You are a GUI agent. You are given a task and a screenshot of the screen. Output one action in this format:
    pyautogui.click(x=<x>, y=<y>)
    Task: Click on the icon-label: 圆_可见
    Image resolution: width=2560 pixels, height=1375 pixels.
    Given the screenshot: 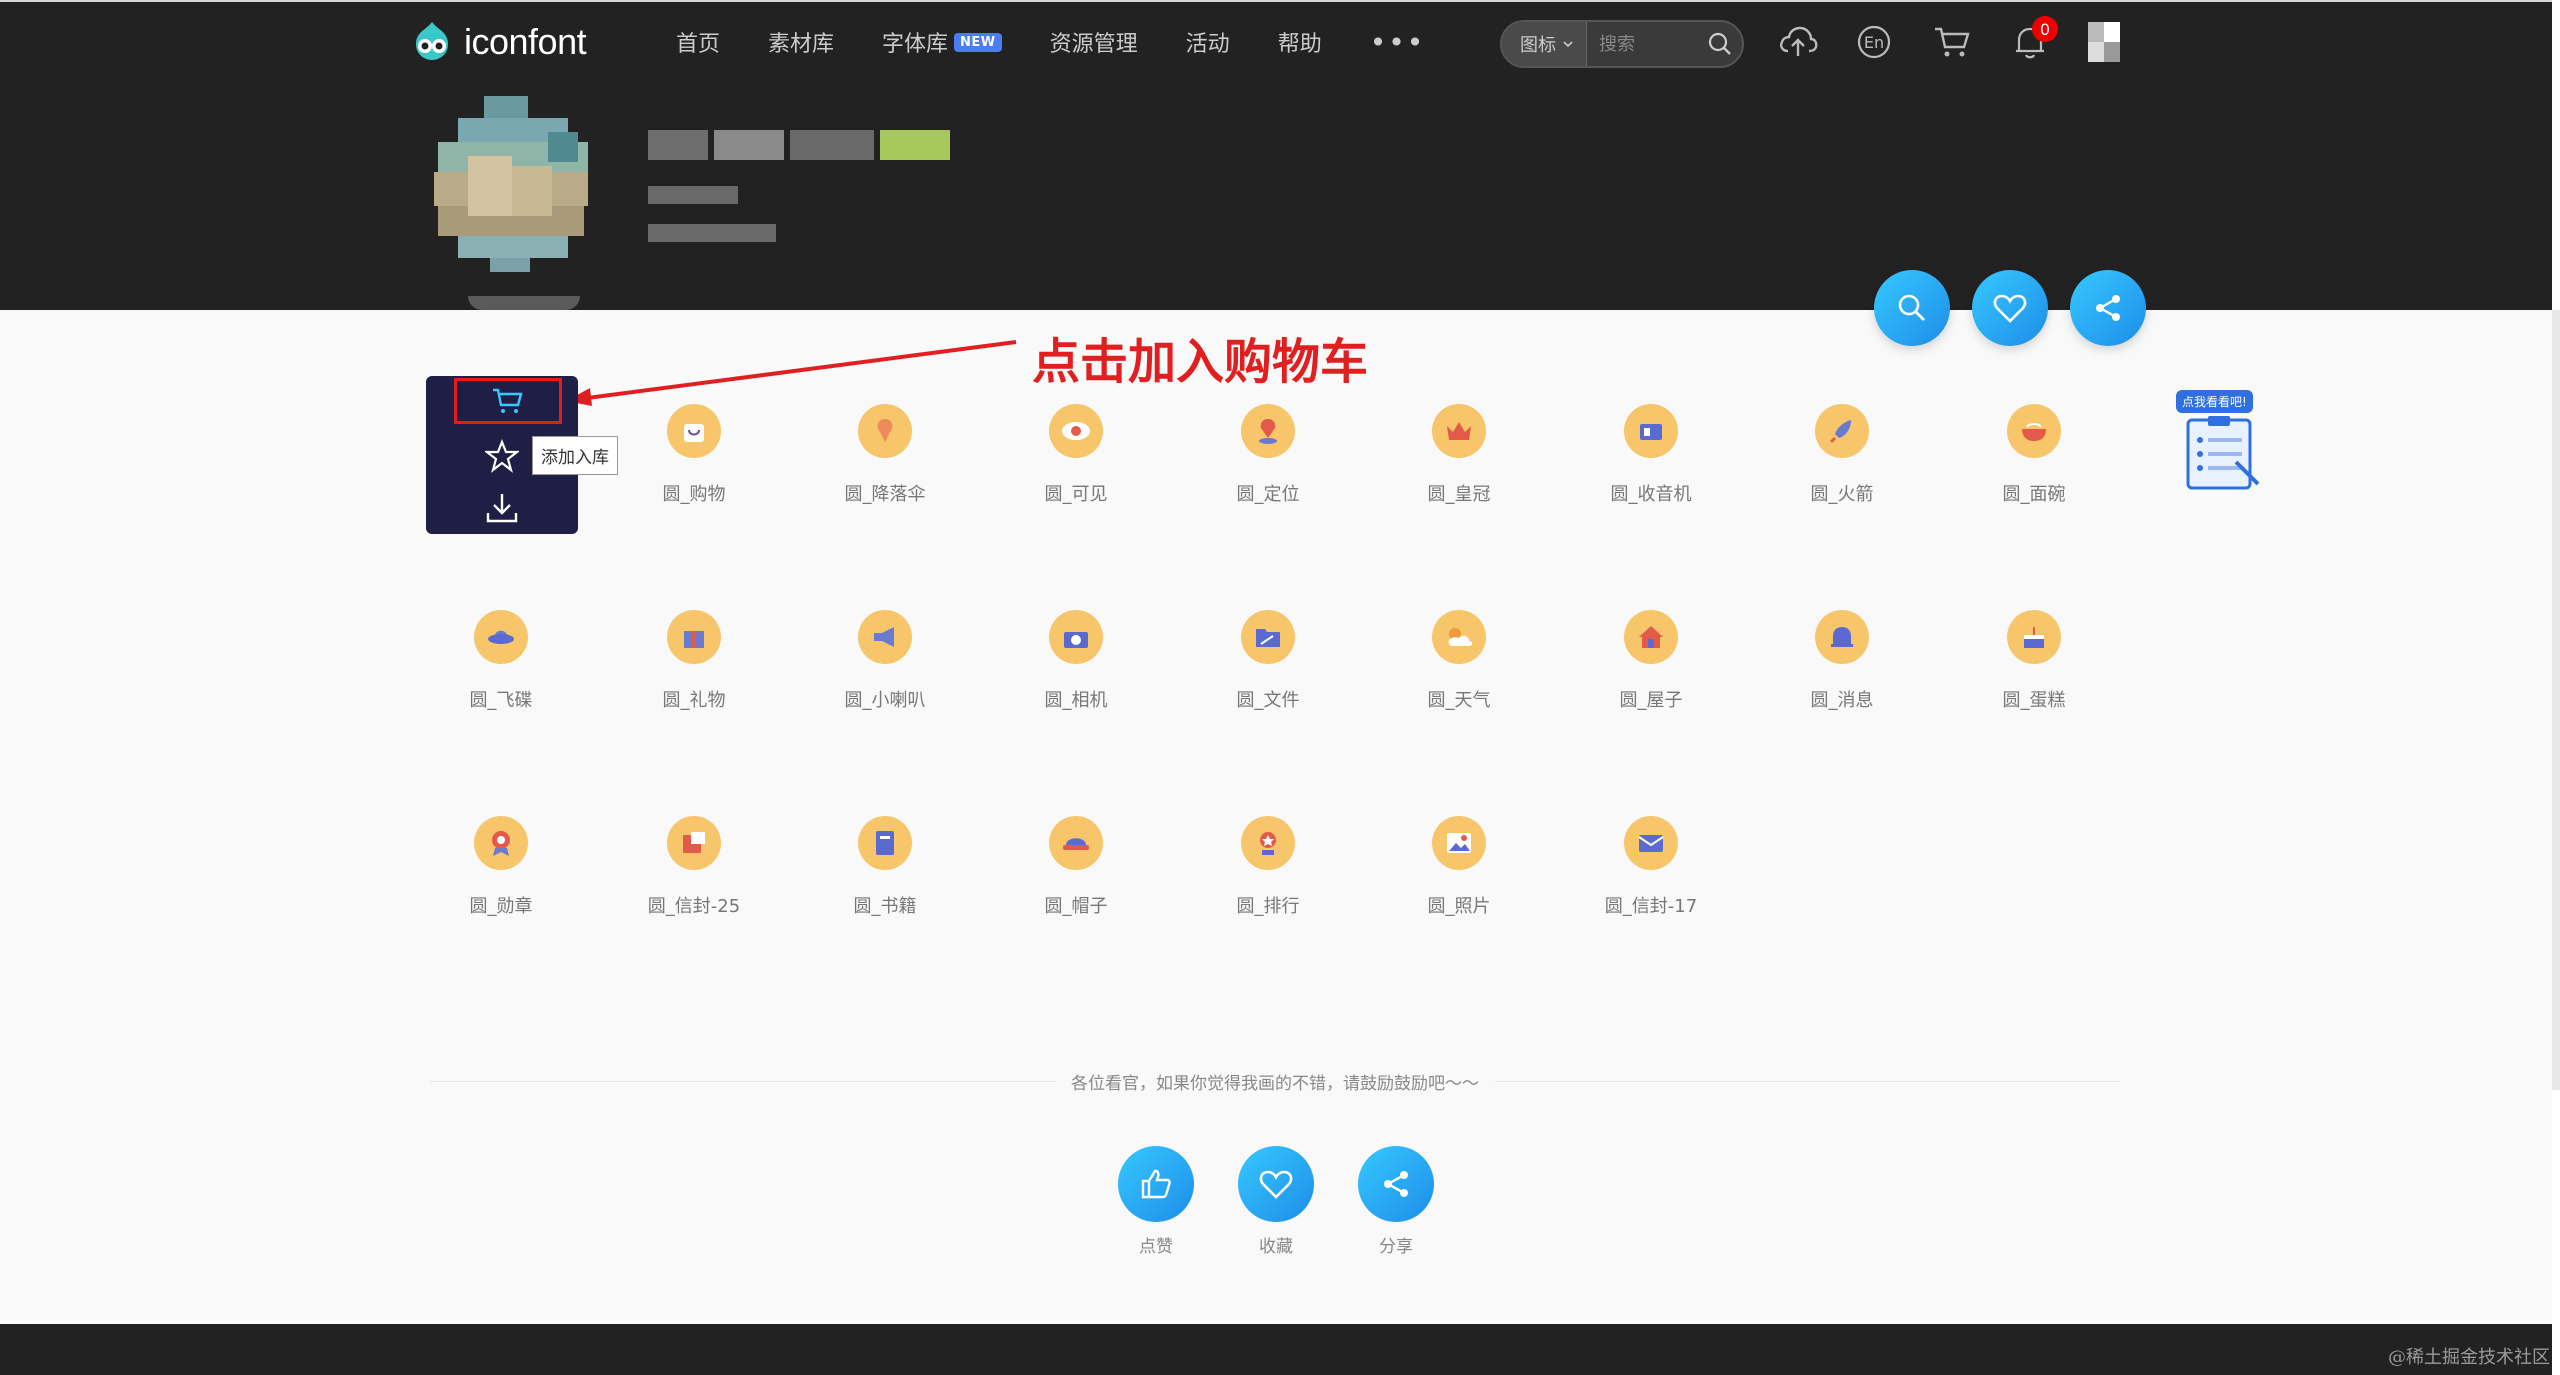 What is the action you would take?
    pyautogui.click(x=1076, y=494)
    